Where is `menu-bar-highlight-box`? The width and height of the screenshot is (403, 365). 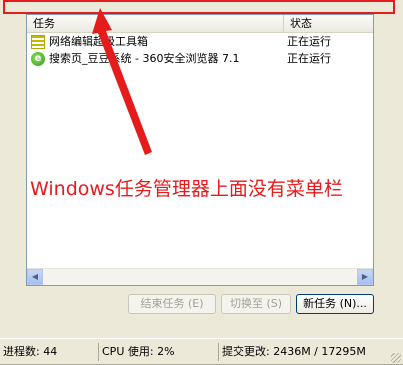
menu-bar-highlight-box is located at coordinates (199, 7).